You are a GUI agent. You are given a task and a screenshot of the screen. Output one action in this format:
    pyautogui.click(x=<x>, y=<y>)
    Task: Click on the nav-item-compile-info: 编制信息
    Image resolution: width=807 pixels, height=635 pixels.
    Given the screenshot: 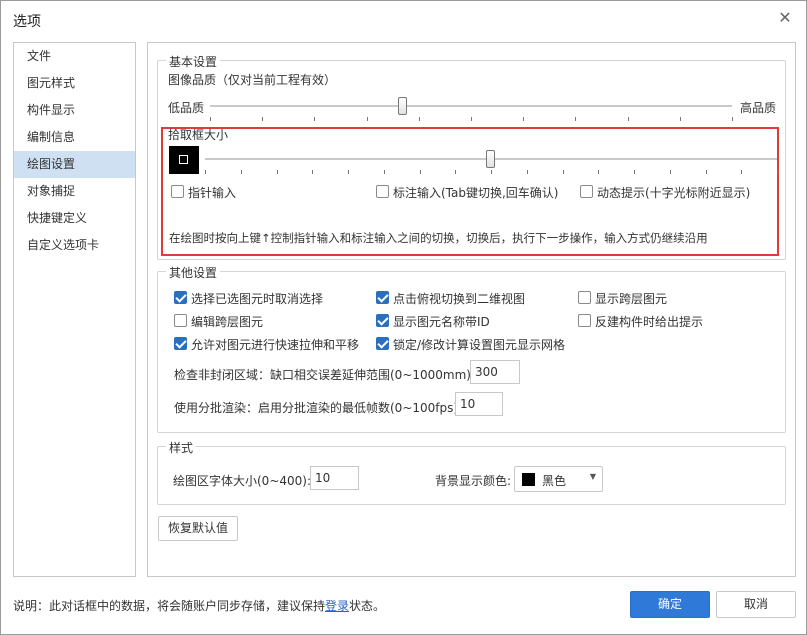 What is the action you would take?
    pyautogui.click(x=74, y=137)
    